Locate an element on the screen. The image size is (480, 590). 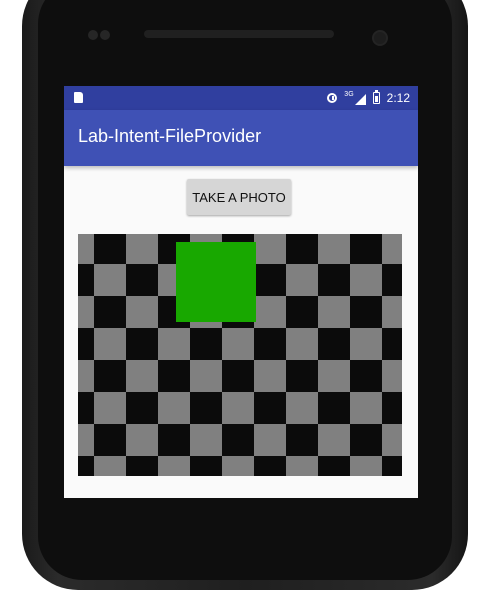
battery-icon is located at coordinates (376, 97).